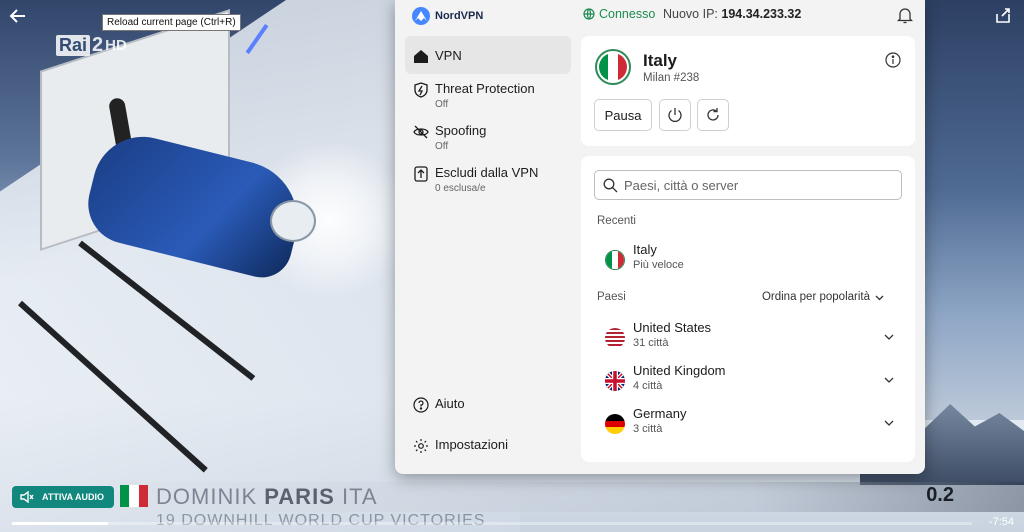 This screenshot has width=1024, height=532. What do you see at coordinates (447, 16) in the screenshot?
I see `nordvpn-logo: NordVPN` at bounding box center [447, 16].